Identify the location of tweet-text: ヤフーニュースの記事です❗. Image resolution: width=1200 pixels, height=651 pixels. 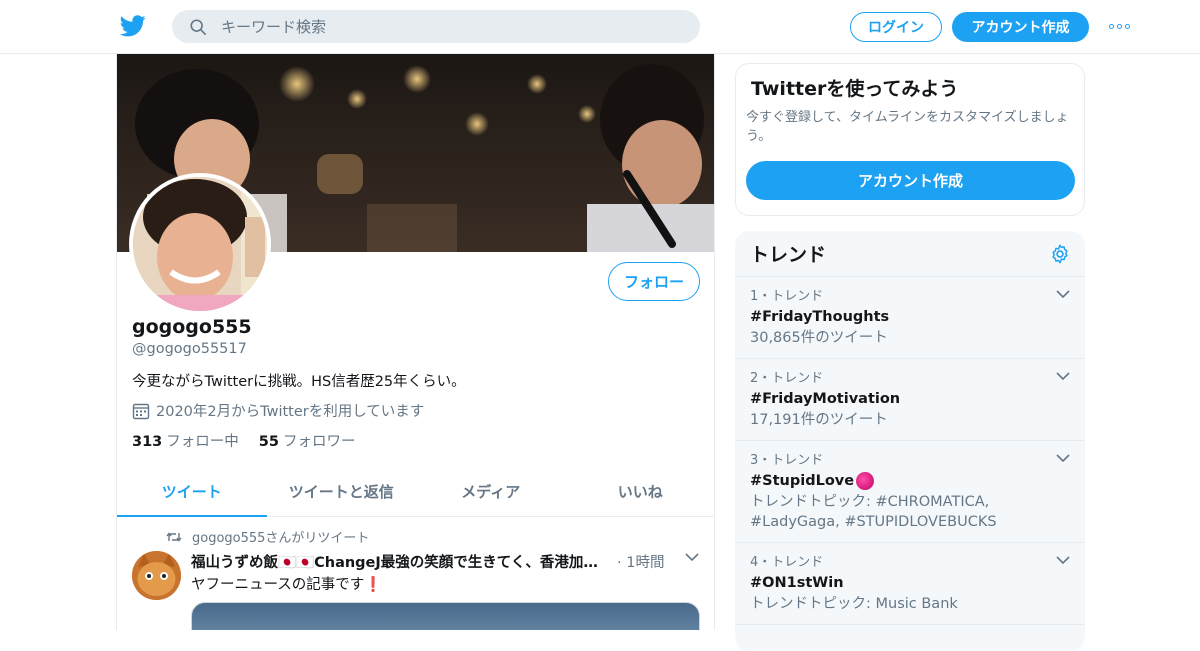
(287, 585).